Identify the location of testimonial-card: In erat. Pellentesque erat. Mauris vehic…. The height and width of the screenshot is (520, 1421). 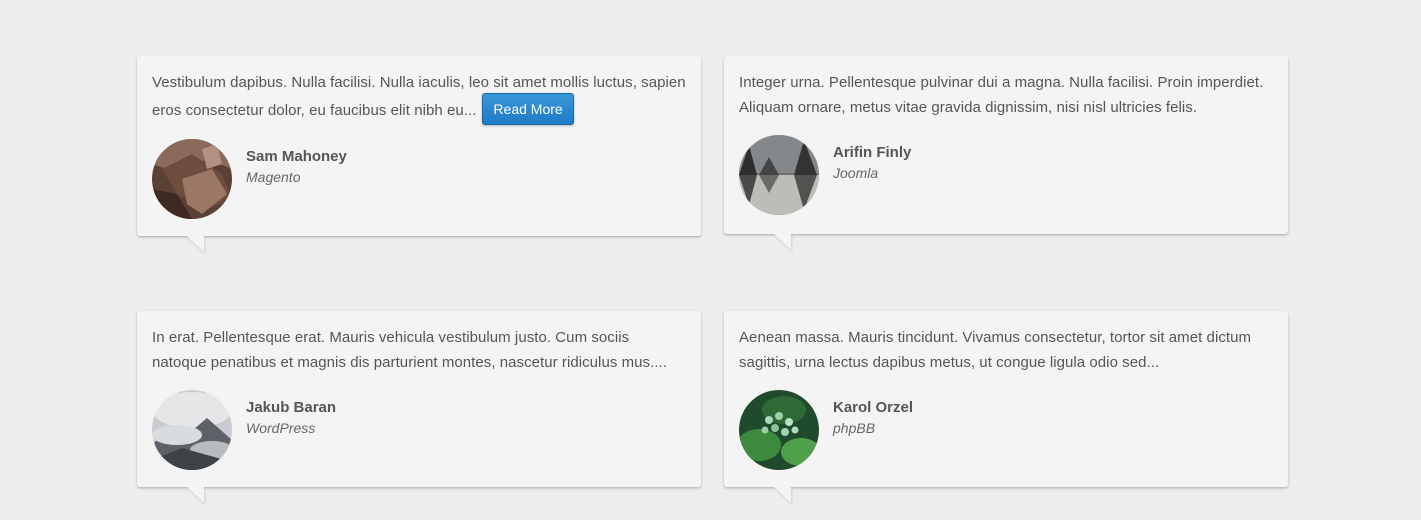
(419, 399).